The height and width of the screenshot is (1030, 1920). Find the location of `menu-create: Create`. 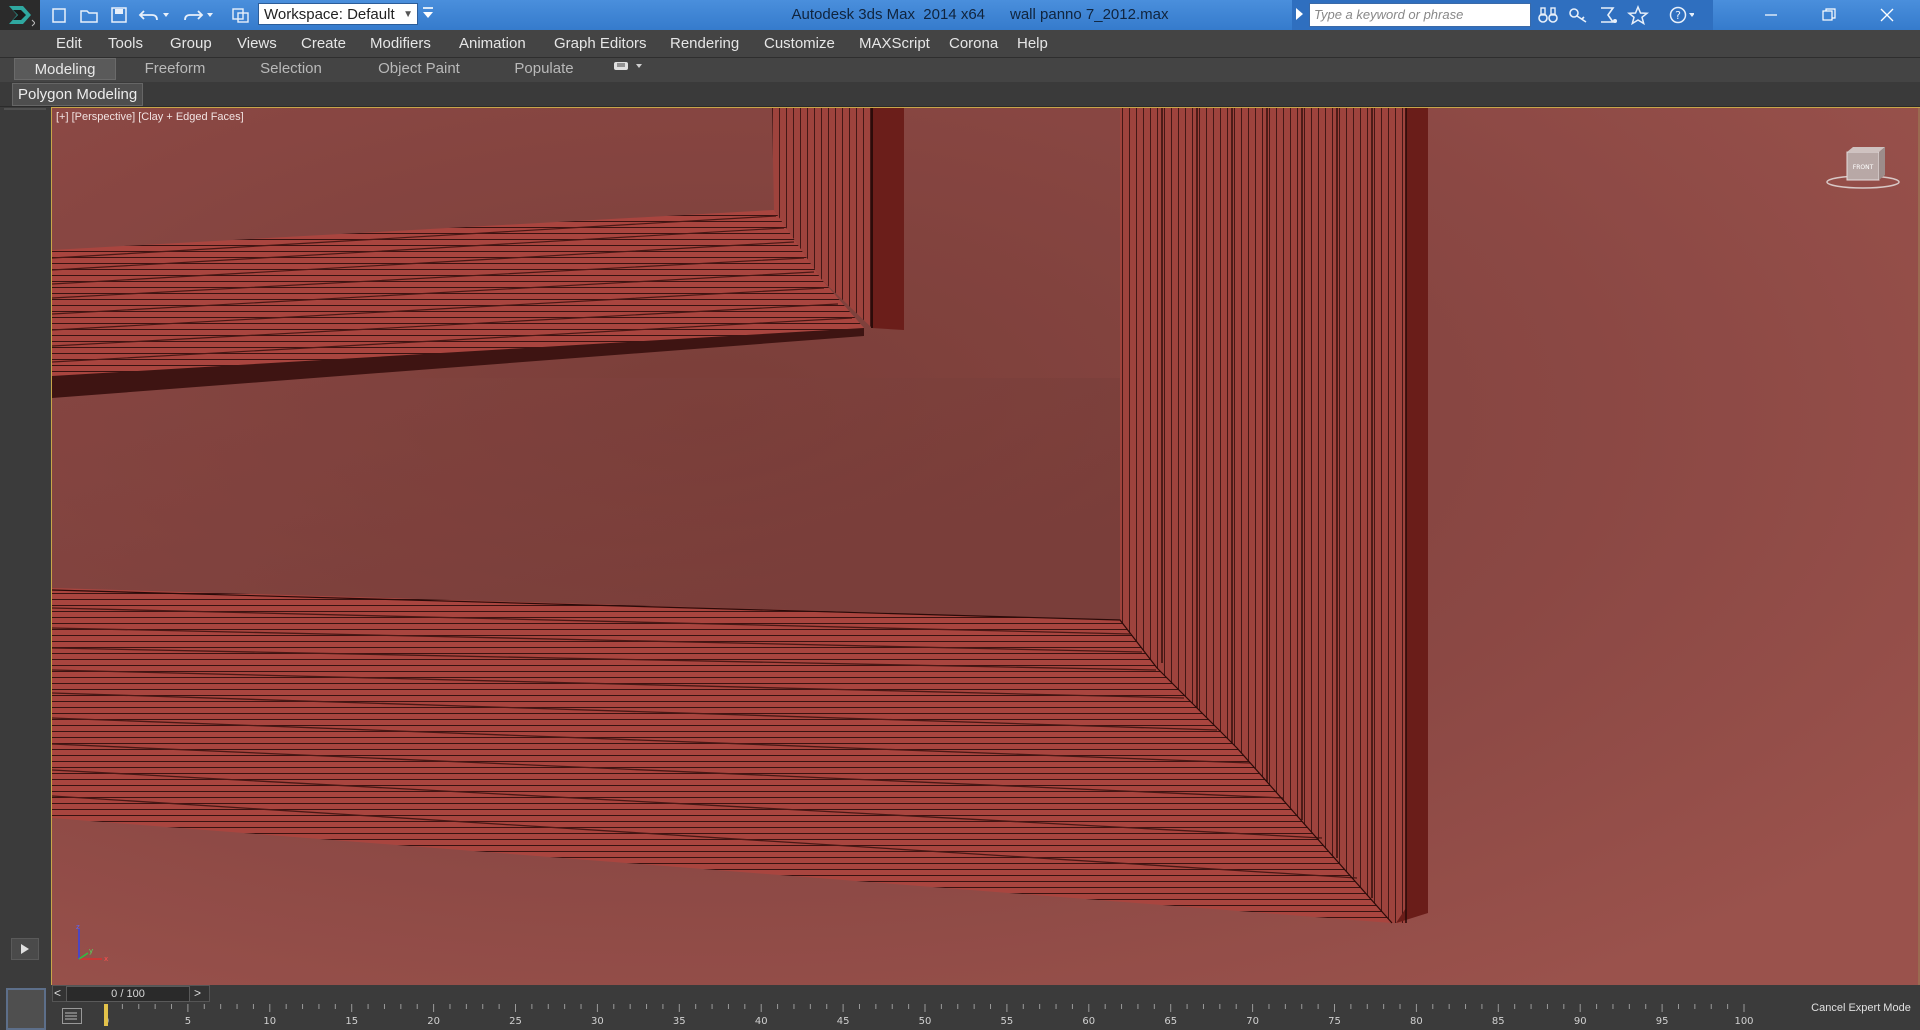

menu-create: Create is located at coordinates (323, 43).